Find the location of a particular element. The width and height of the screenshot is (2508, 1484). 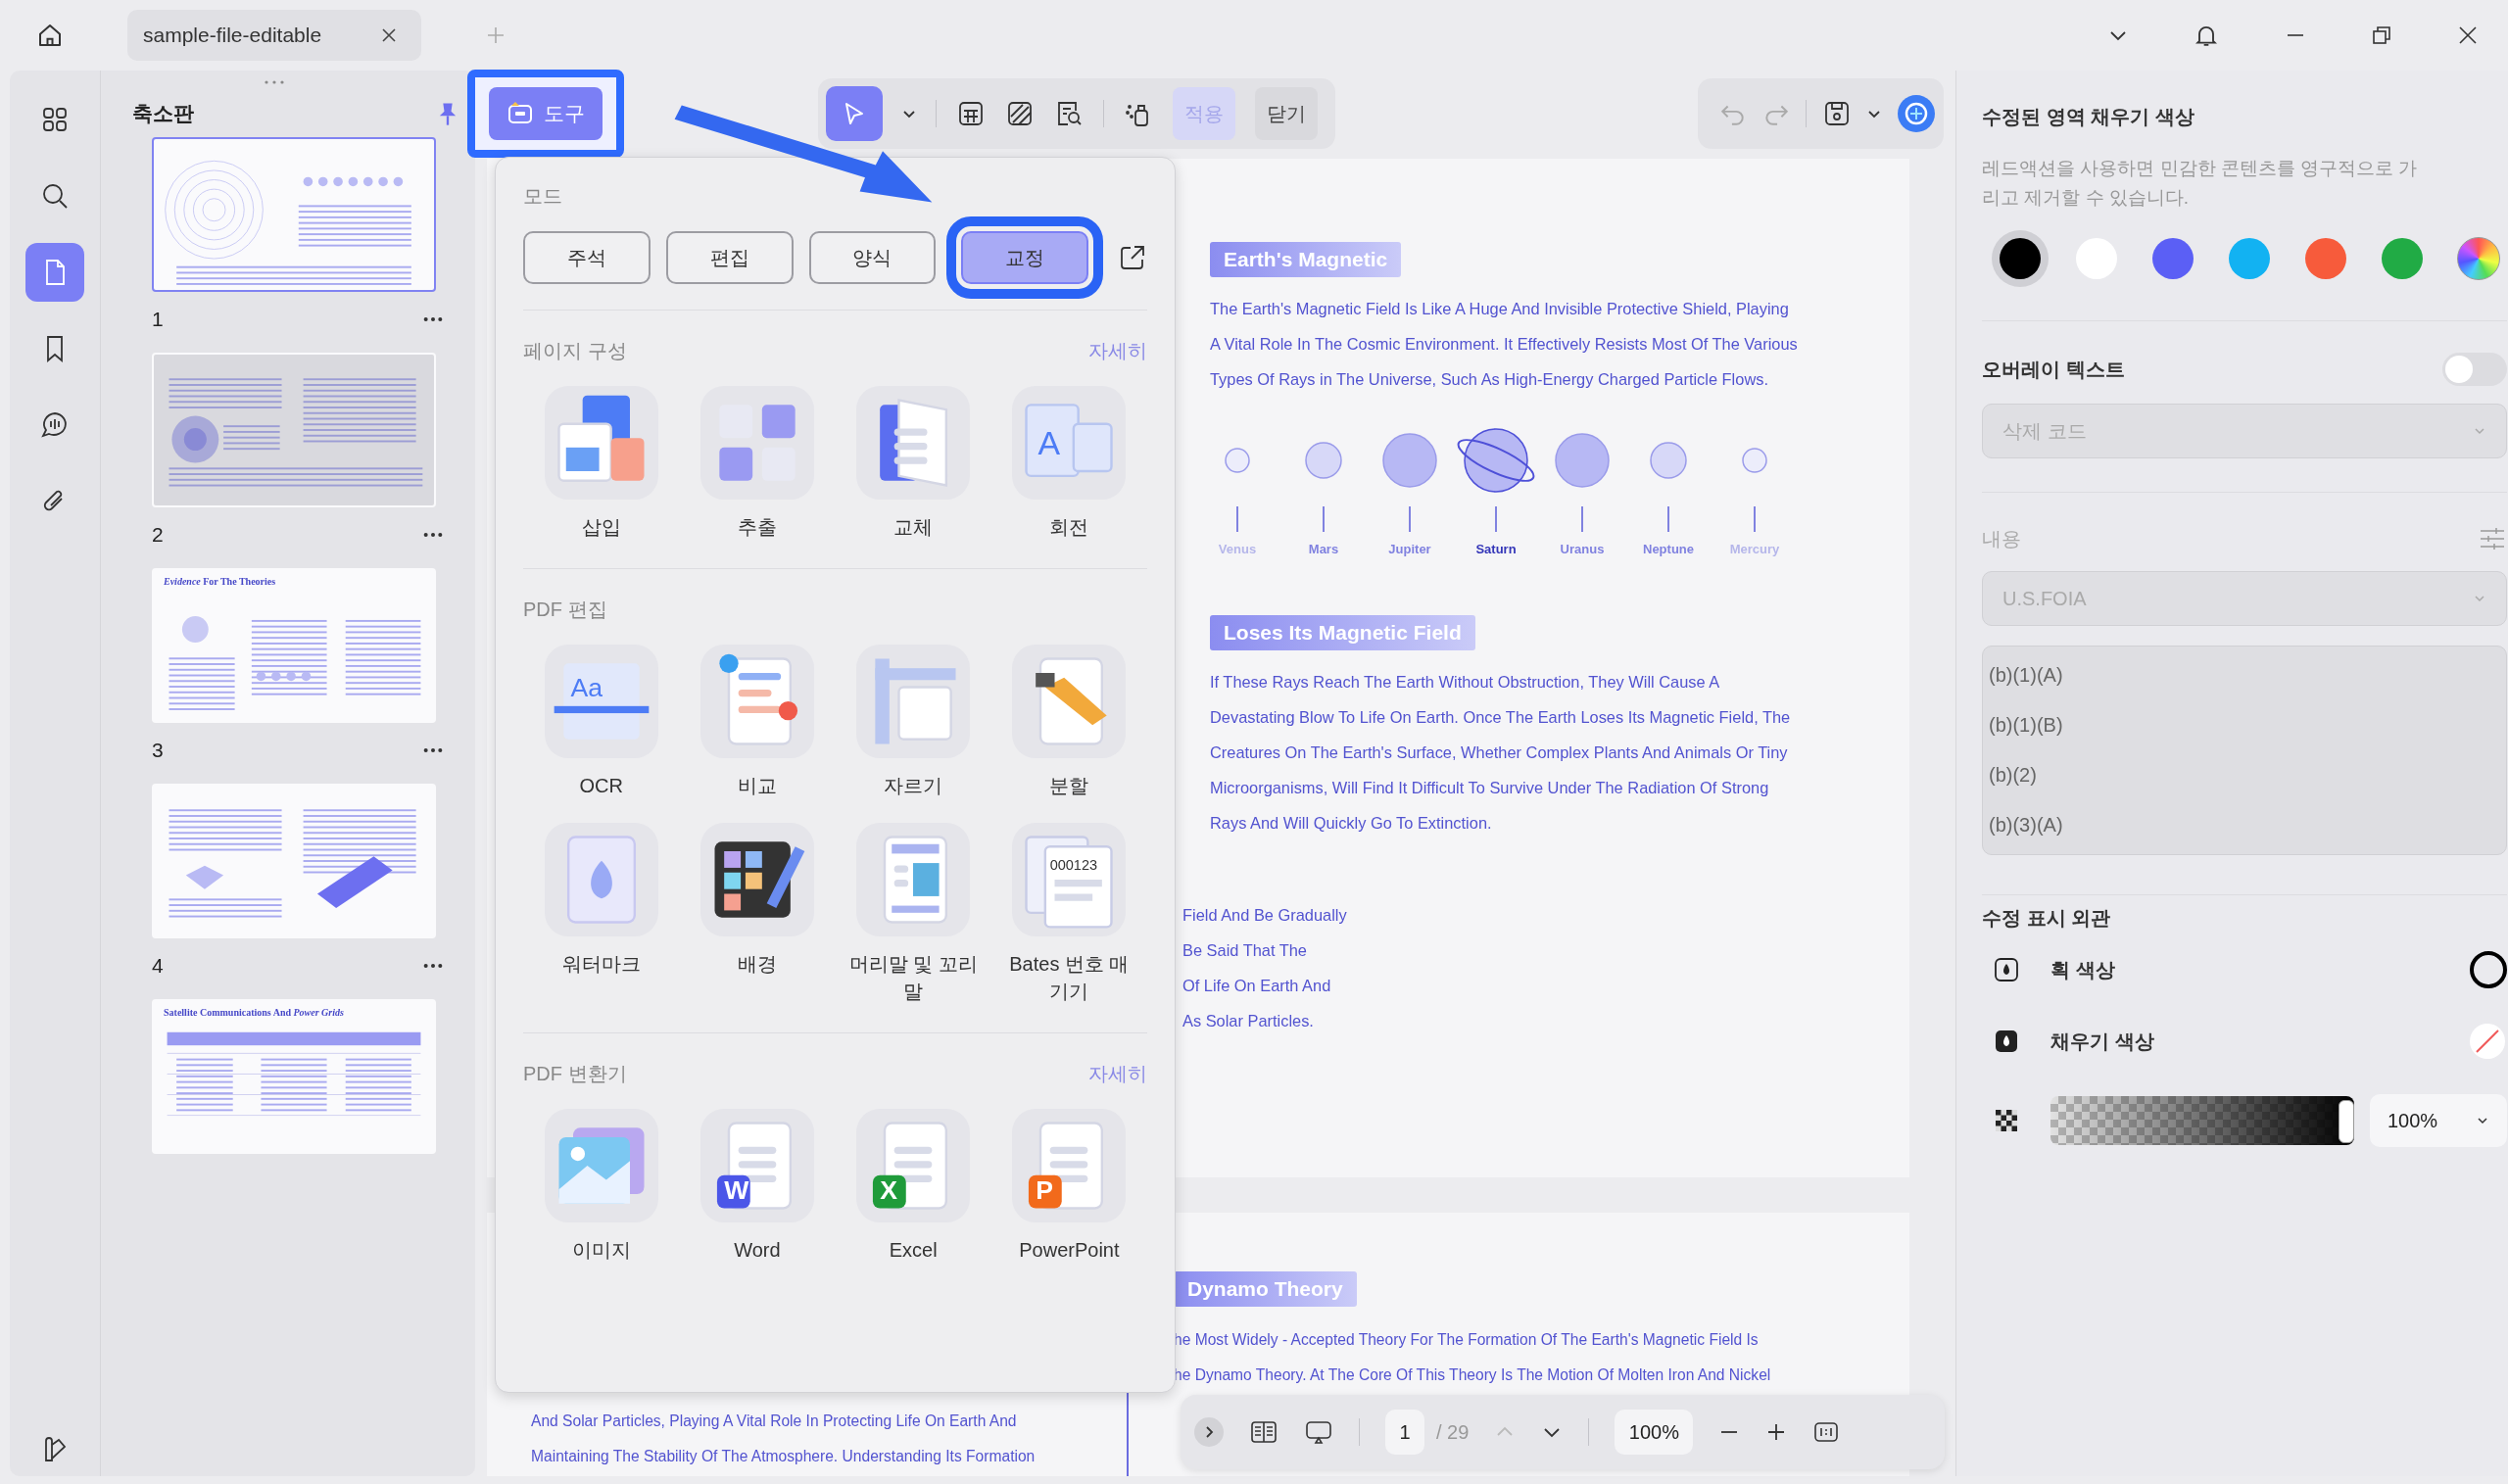

section-title: 페이지 구성 is located at coordinates (575, 351).